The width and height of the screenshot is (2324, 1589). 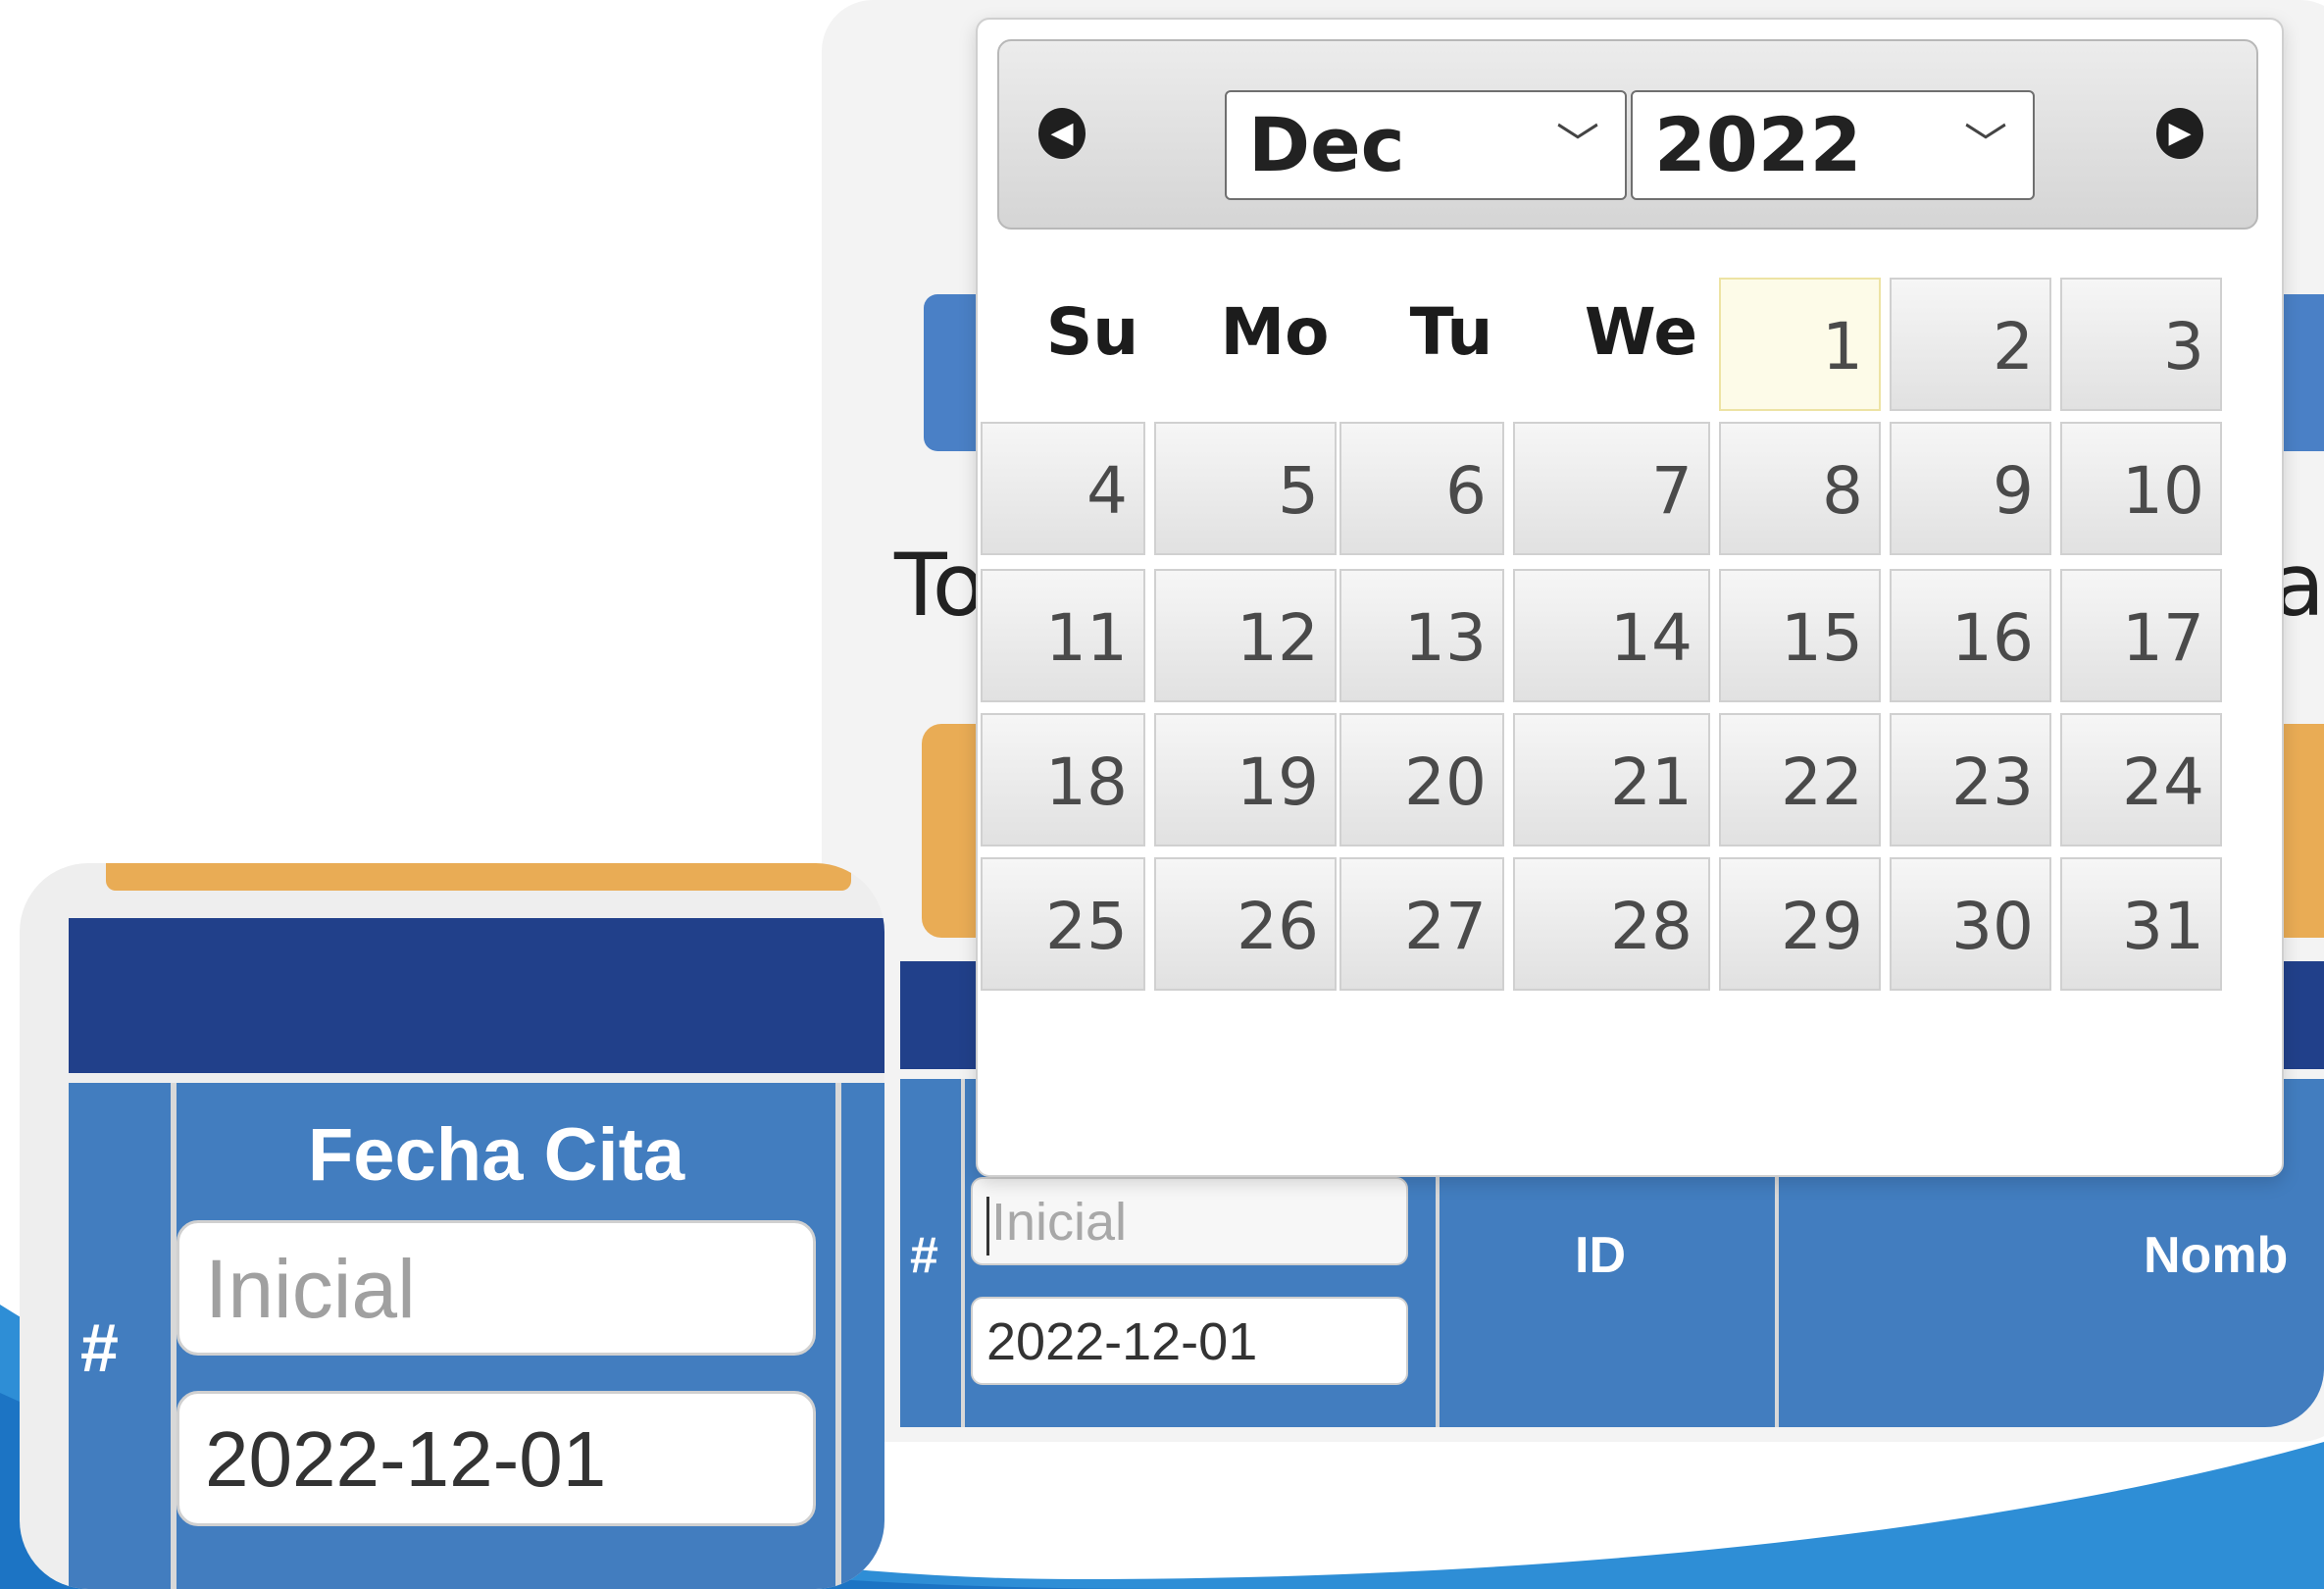 What do you see at coordinates (838, 1336) in the screenshot?
I see `zoom-column-divider` at bounding box center [838, 1336].